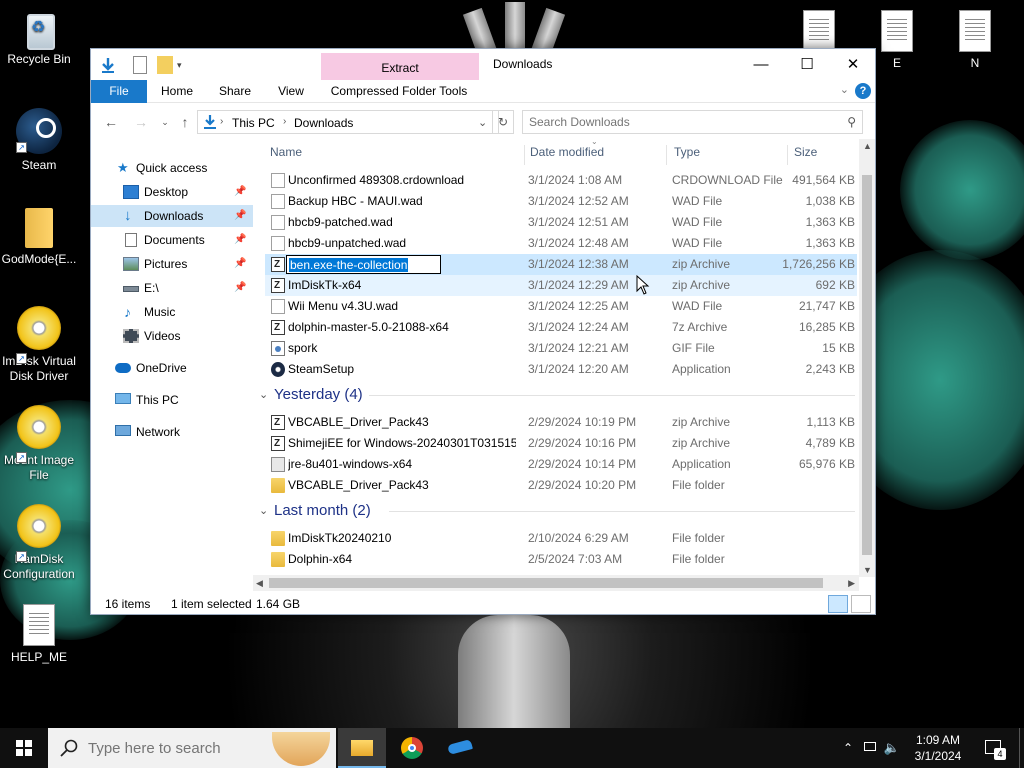 This screenshot has height=768, width=1024. What do you see at coordinates (119, 91) in the screenshot?
I see `tab-file: File` at bounding box center [119, 91].